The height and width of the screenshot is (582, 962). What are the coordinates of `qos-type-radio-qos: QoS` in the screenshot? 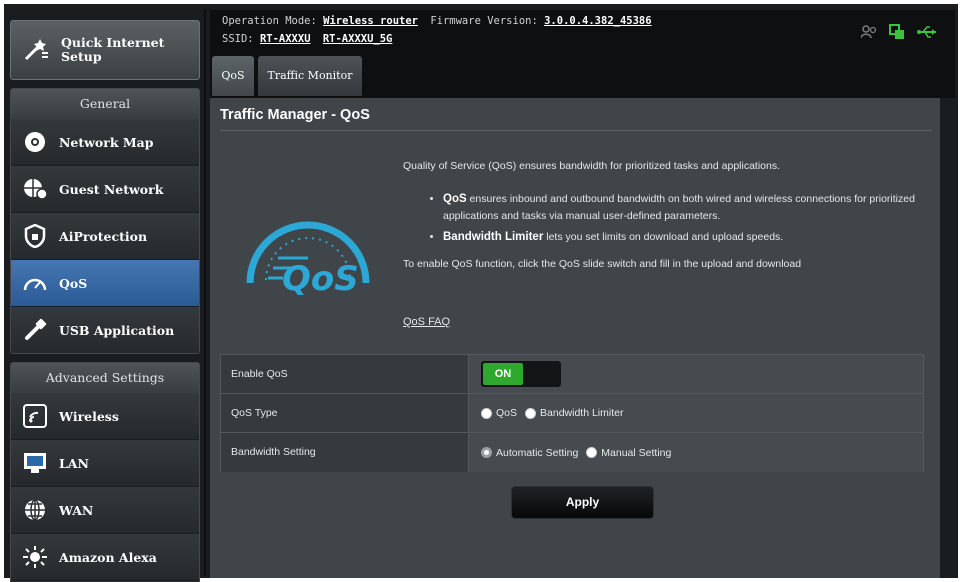 It's located at (499, 413).